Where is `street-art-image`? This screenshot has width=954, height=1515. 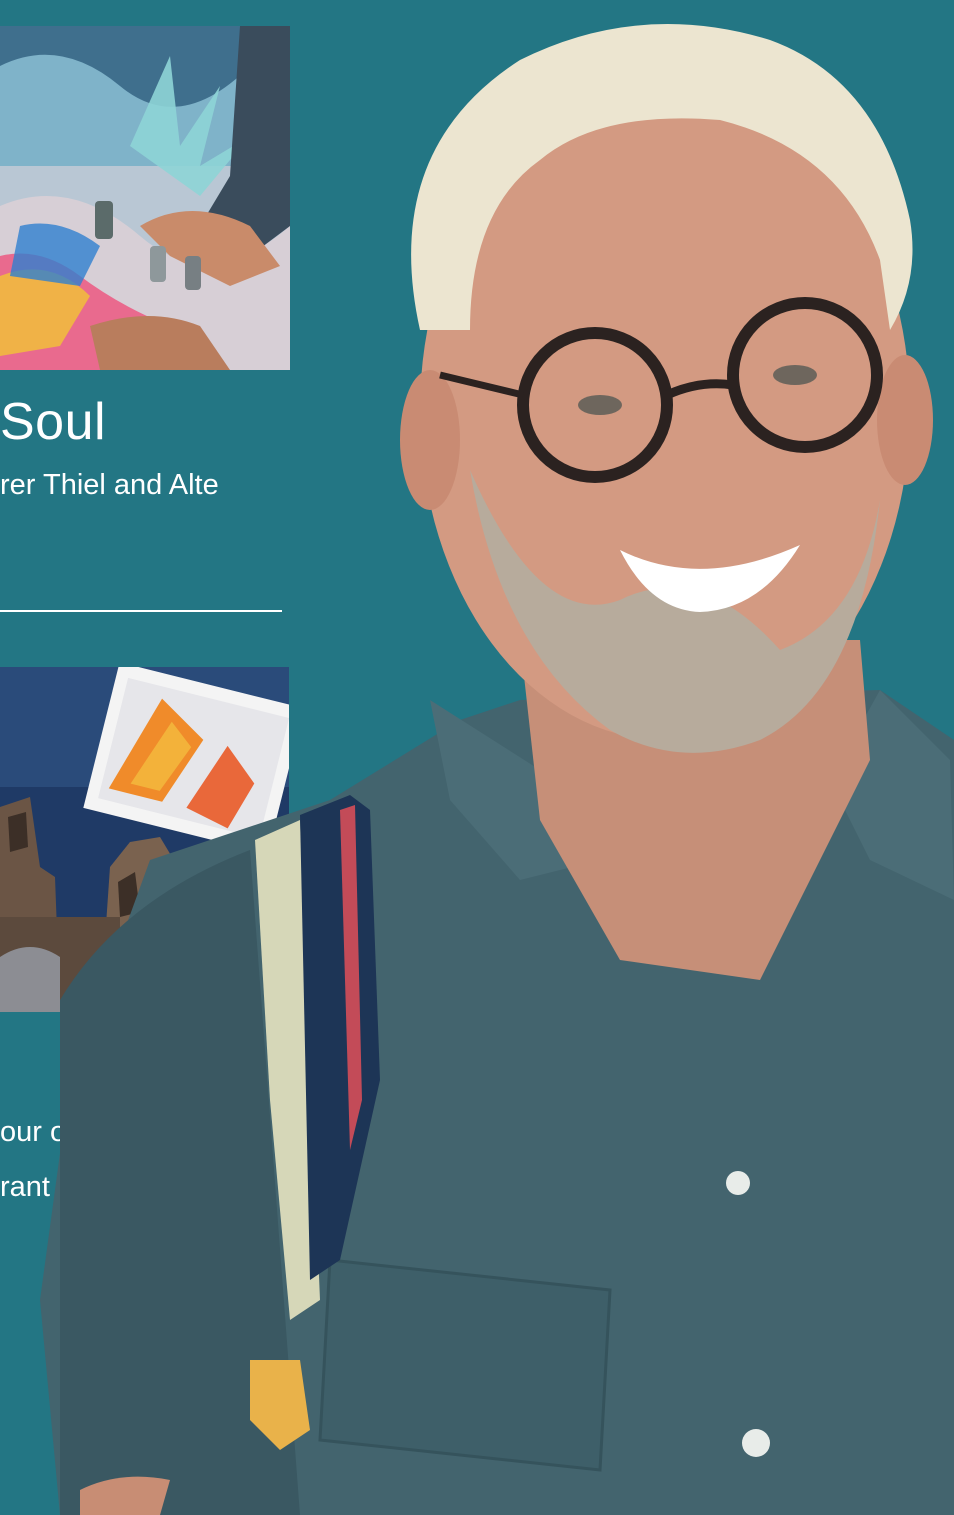
street-art-image is located at coordinates (145, 198).